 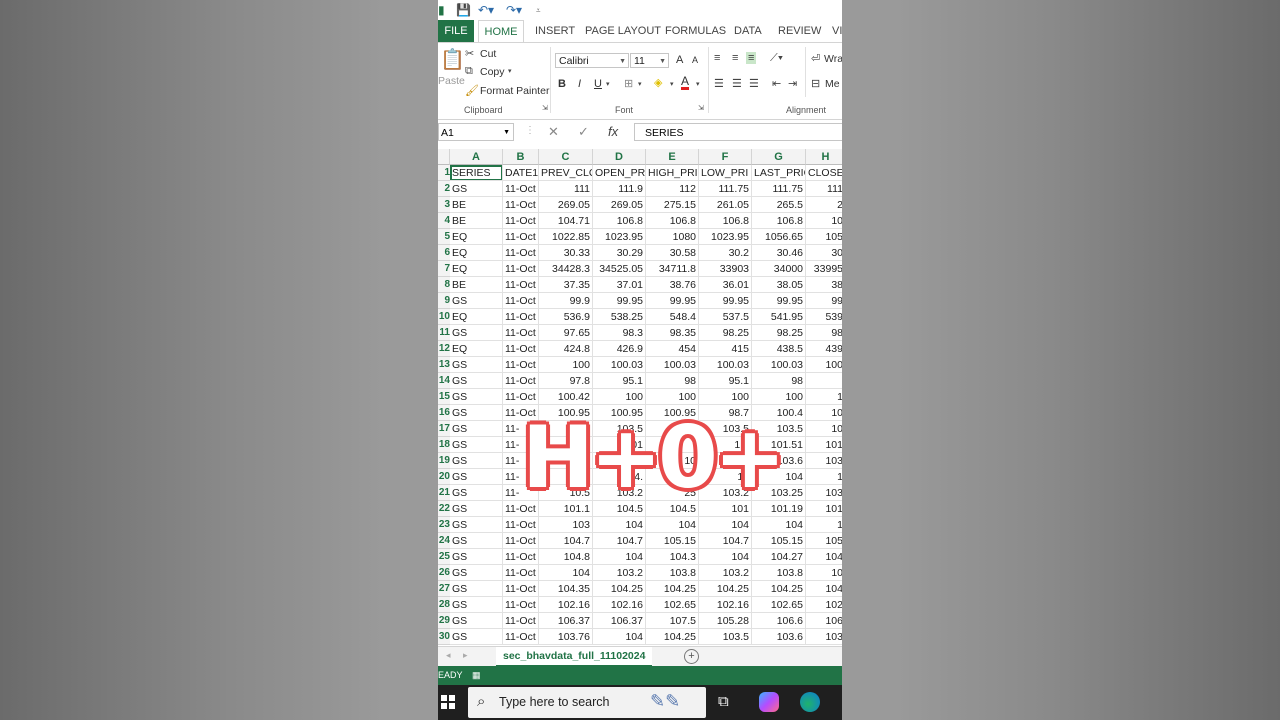 What do you see at coordinates (476, 285) in the screenshot?
I see `cell: BE` at bounding box center [476, 285].